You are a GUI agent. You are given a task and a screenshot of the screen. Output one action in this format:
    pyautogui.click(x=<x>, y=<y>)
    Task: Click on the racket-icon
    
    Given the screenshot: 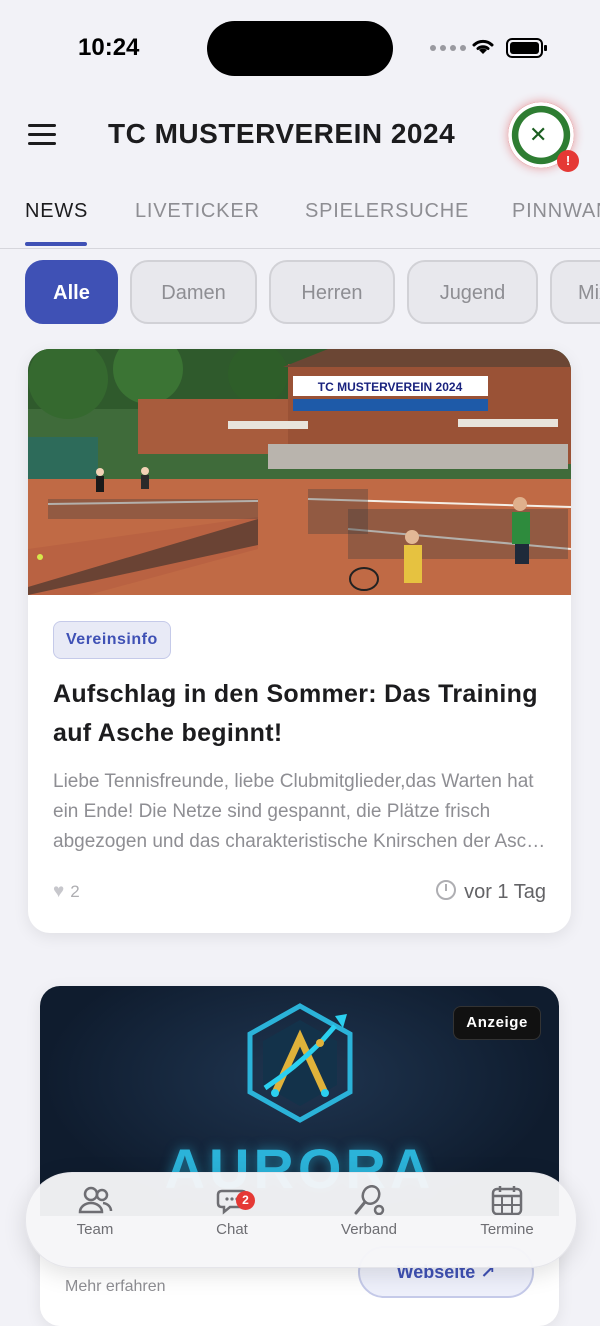 What is the action you would take?
    pyautogui.click(x=369, y=1200)
    